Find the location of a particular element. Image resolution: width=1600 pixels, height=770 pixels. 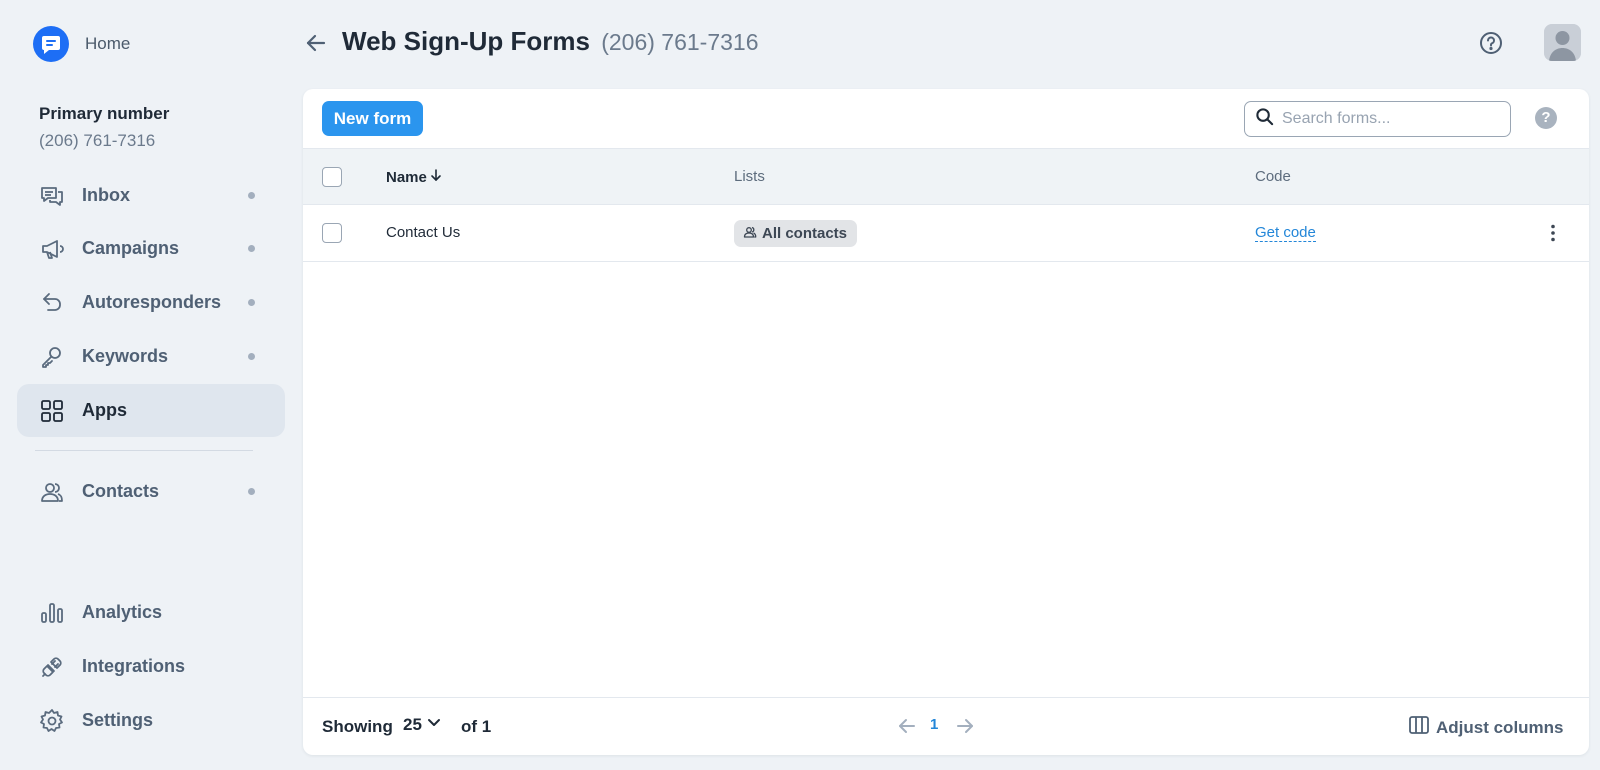

list-badge: All contacts is located at coordinates (796, 233).